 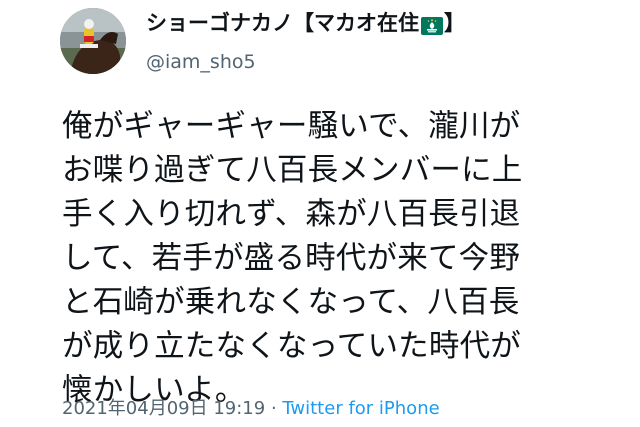 I want to click on tweet-source-link: Twitter for iPhone, so click(x=360, y=408).